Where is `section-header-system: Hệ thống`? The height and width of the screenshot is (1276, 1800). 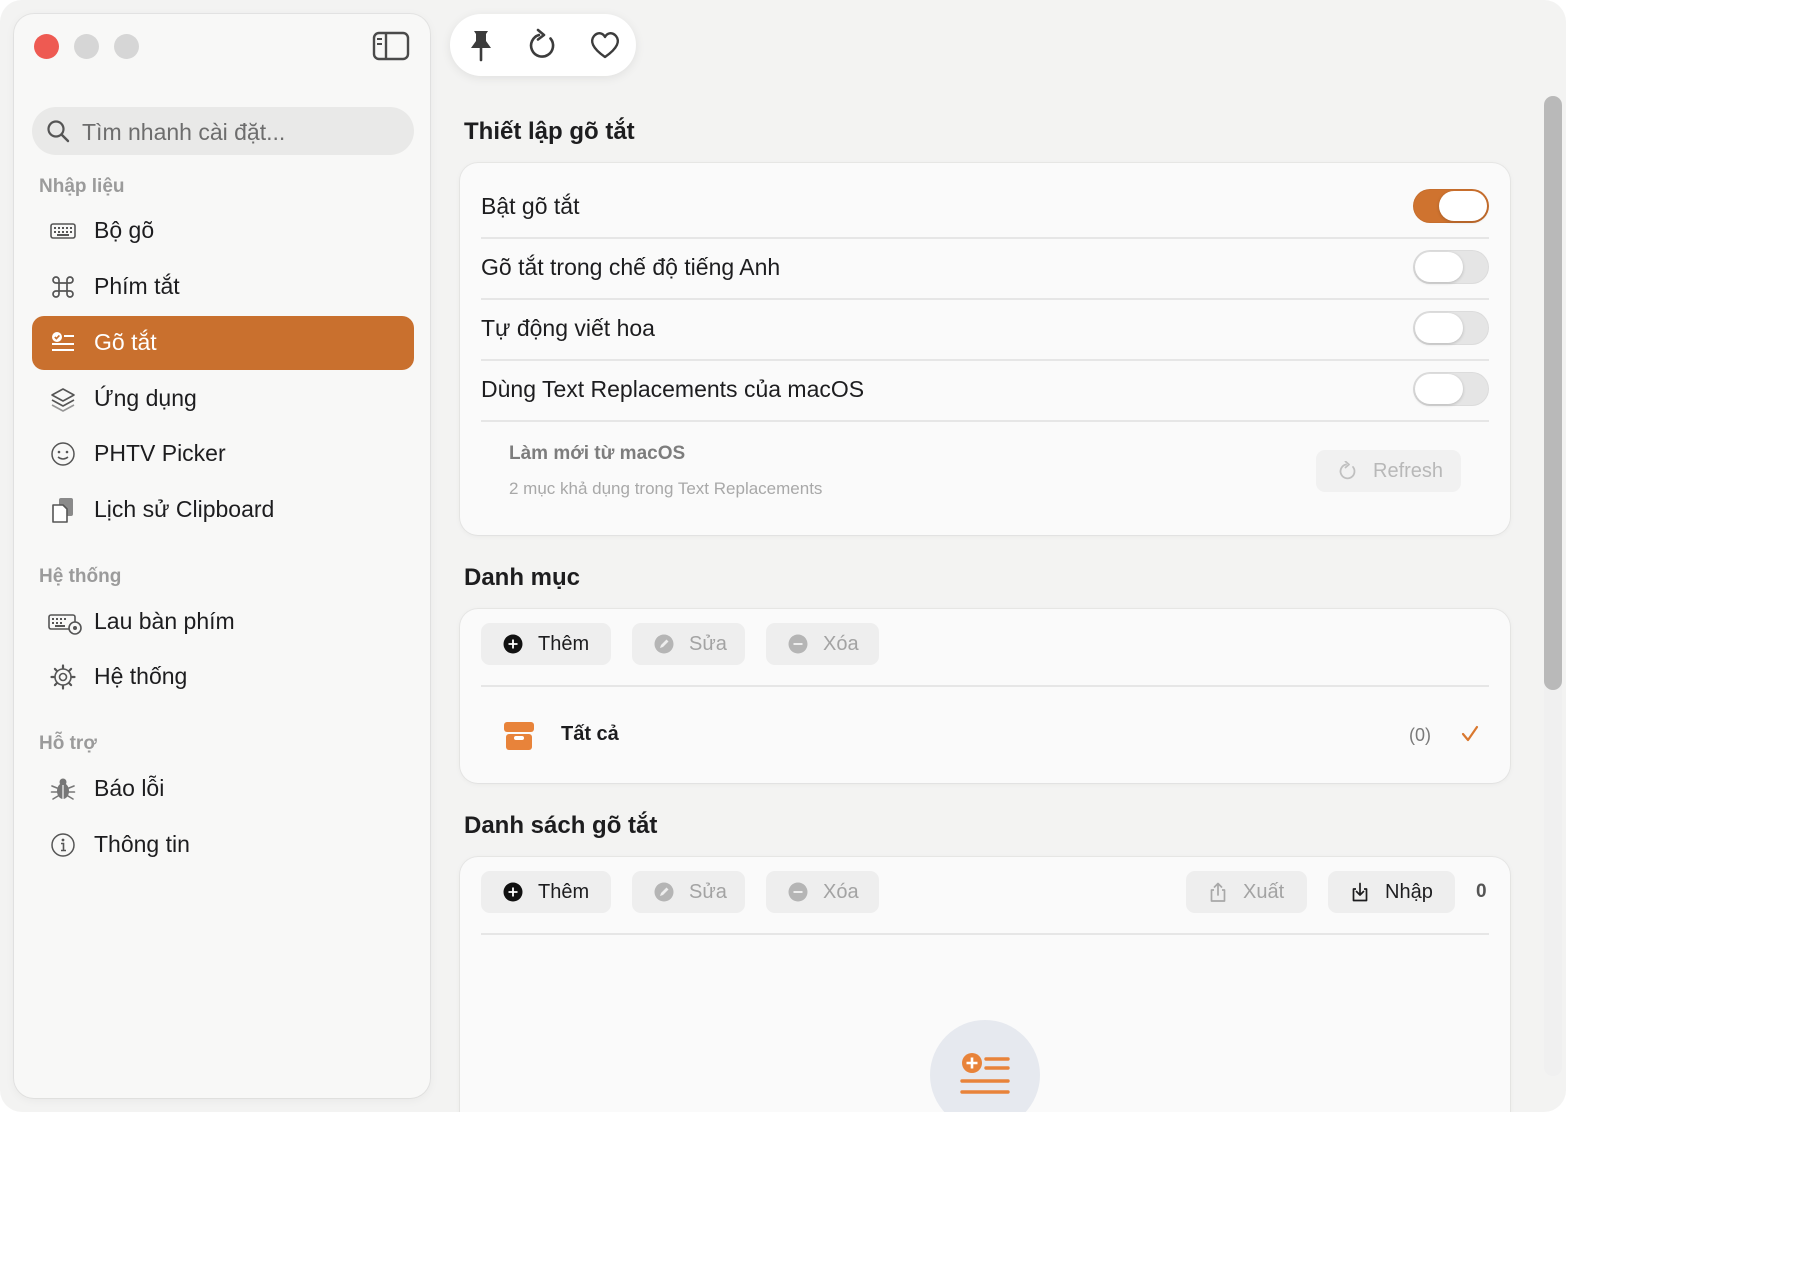 section-header-system: Hệ thống is located at coordinates (80, 576).